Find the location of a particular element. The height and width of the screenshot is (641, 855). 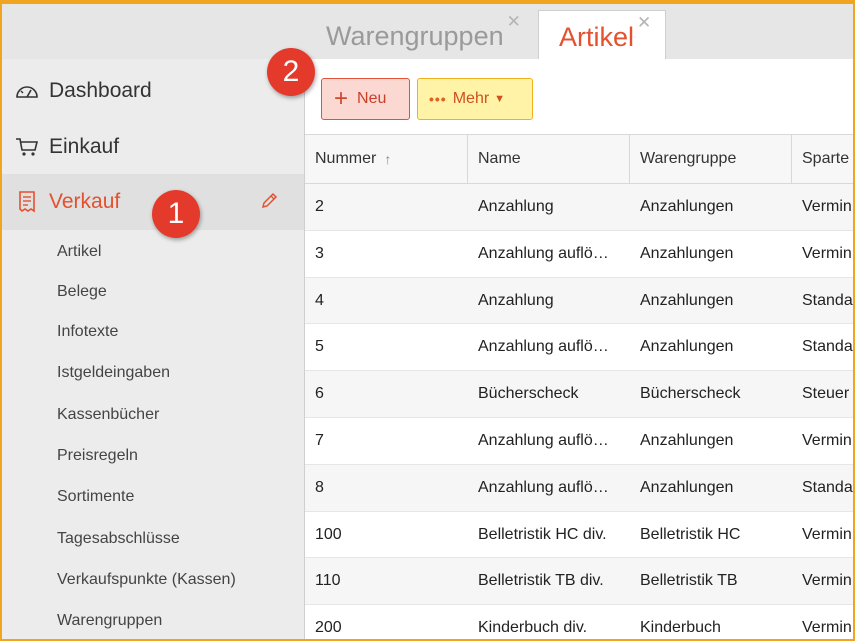

cell-nummer: 110 is located at coordinates (328, 581).